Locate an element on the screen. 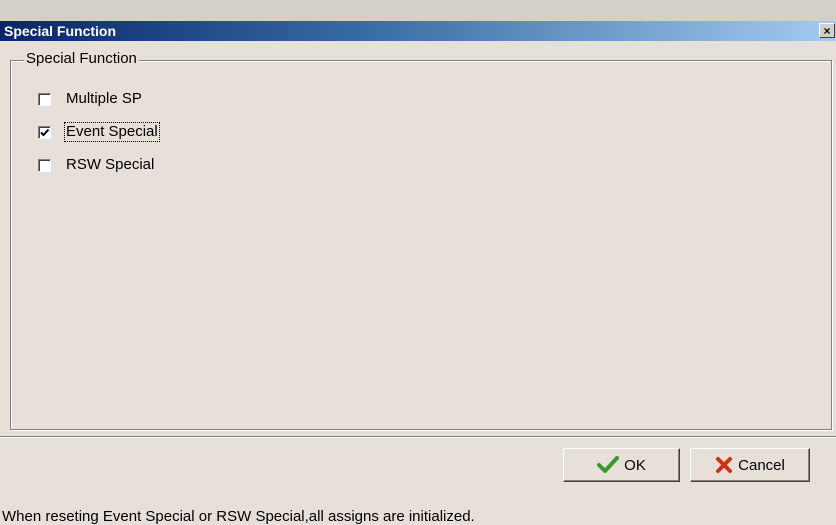  close-icon: × is located at coordinates (827, 30).